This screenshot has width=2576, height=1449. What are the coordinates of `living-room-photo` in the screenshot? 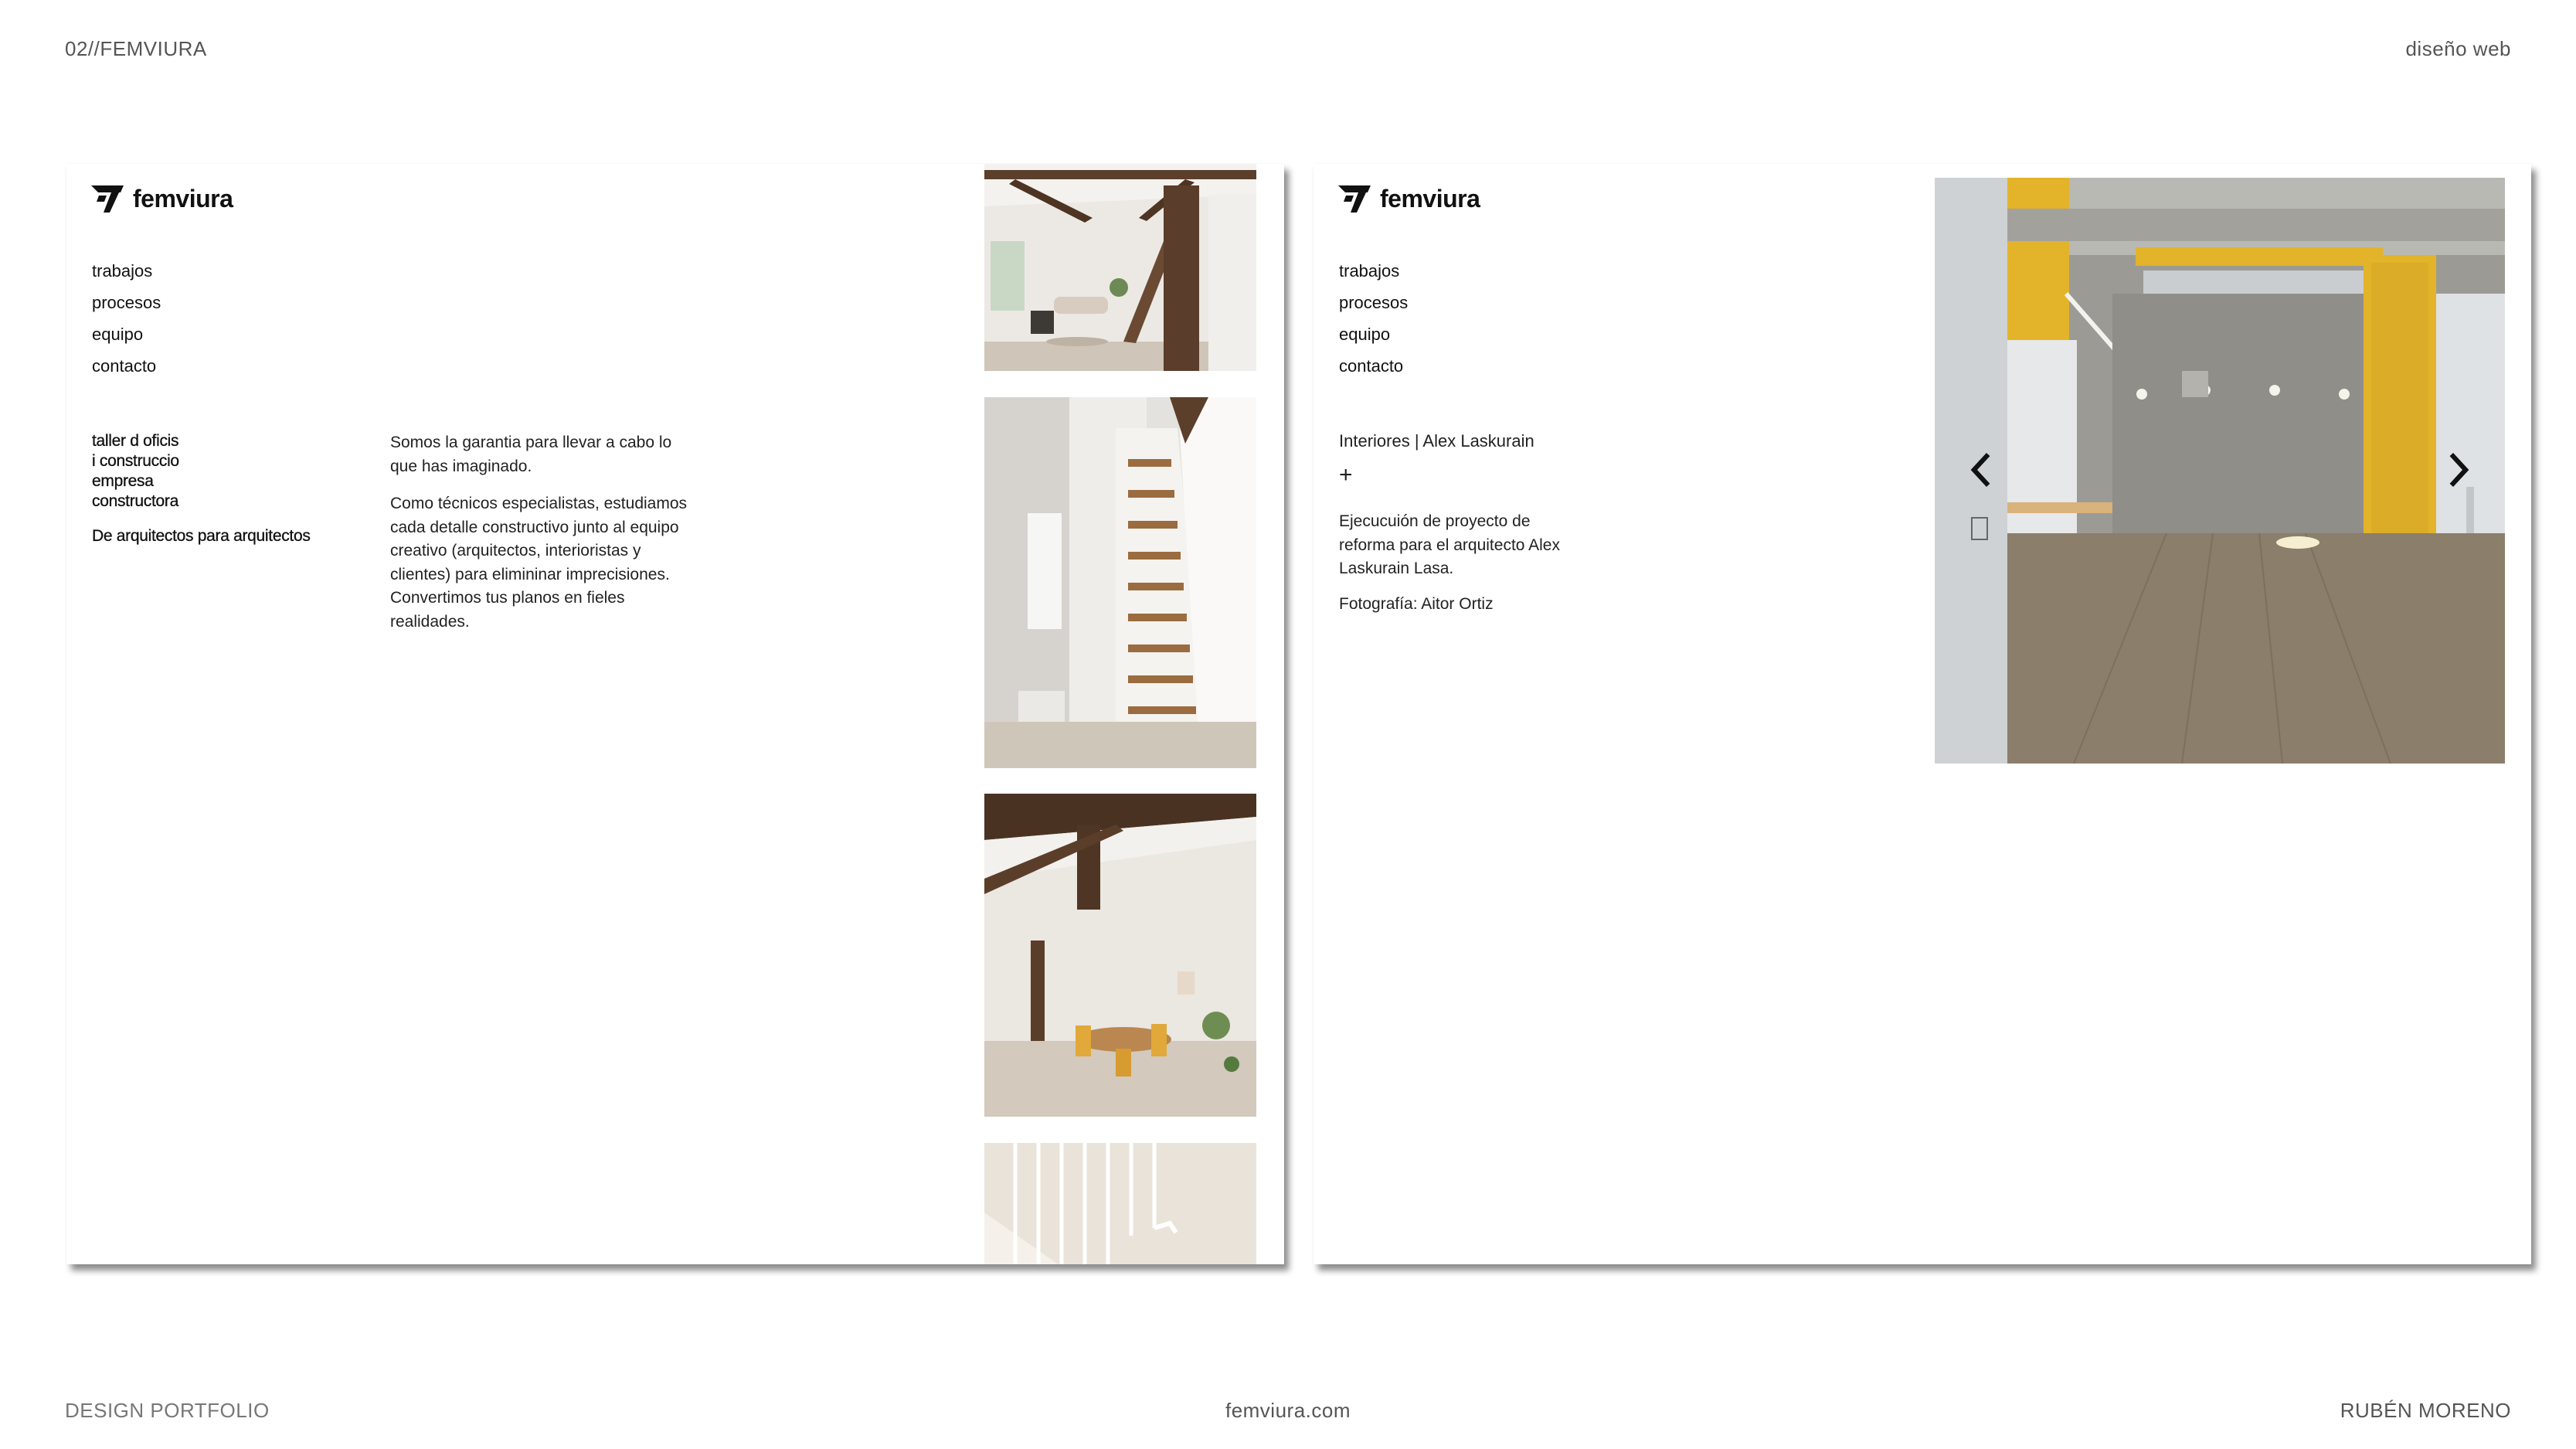 It's located at (1120, 268).